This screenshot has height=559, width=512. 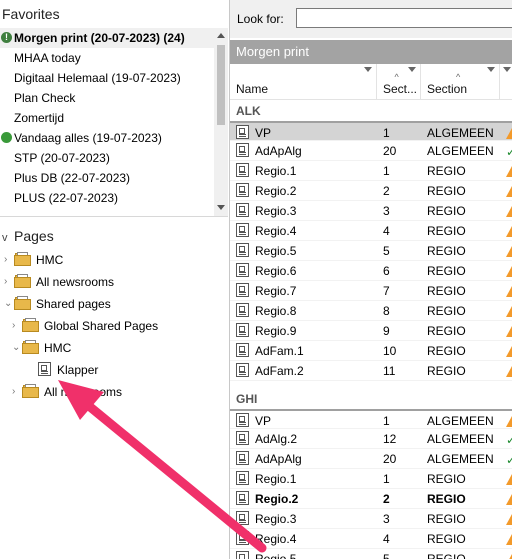 What do you see at coordinates (107, 158) in the screenshot?
I see `favorite-item: STP (20-07-2023)` at bounding box center [107, 158].